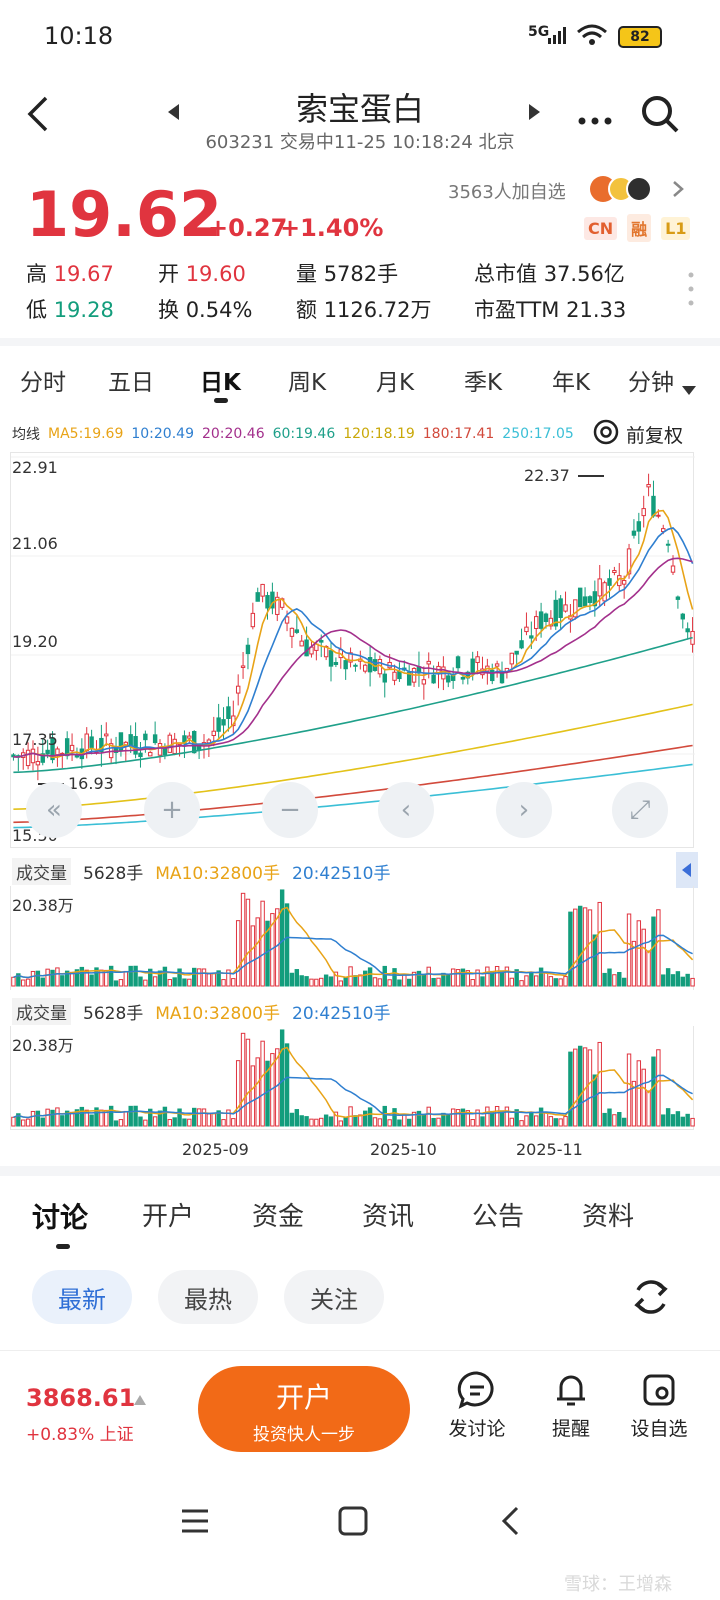 Image resolution: width=720 pixels, height=1600 pixels. What do you see at coordinates (60, 1216) in the screenshot?
I see `tab-discussion: 讨论` at bounding box center [60, 1216].